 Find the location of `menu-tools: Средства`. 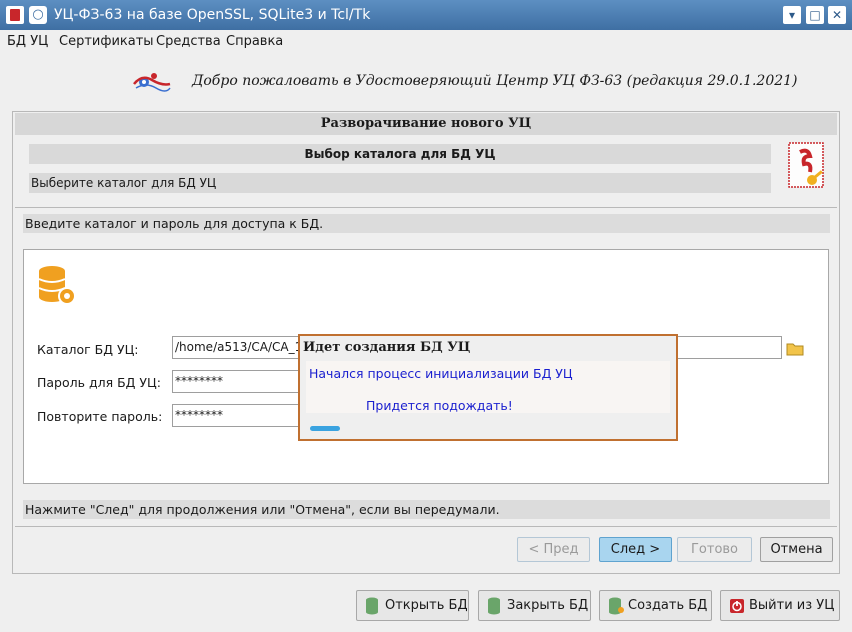

menu-tools: Средства is located at coordinates (188, 41).